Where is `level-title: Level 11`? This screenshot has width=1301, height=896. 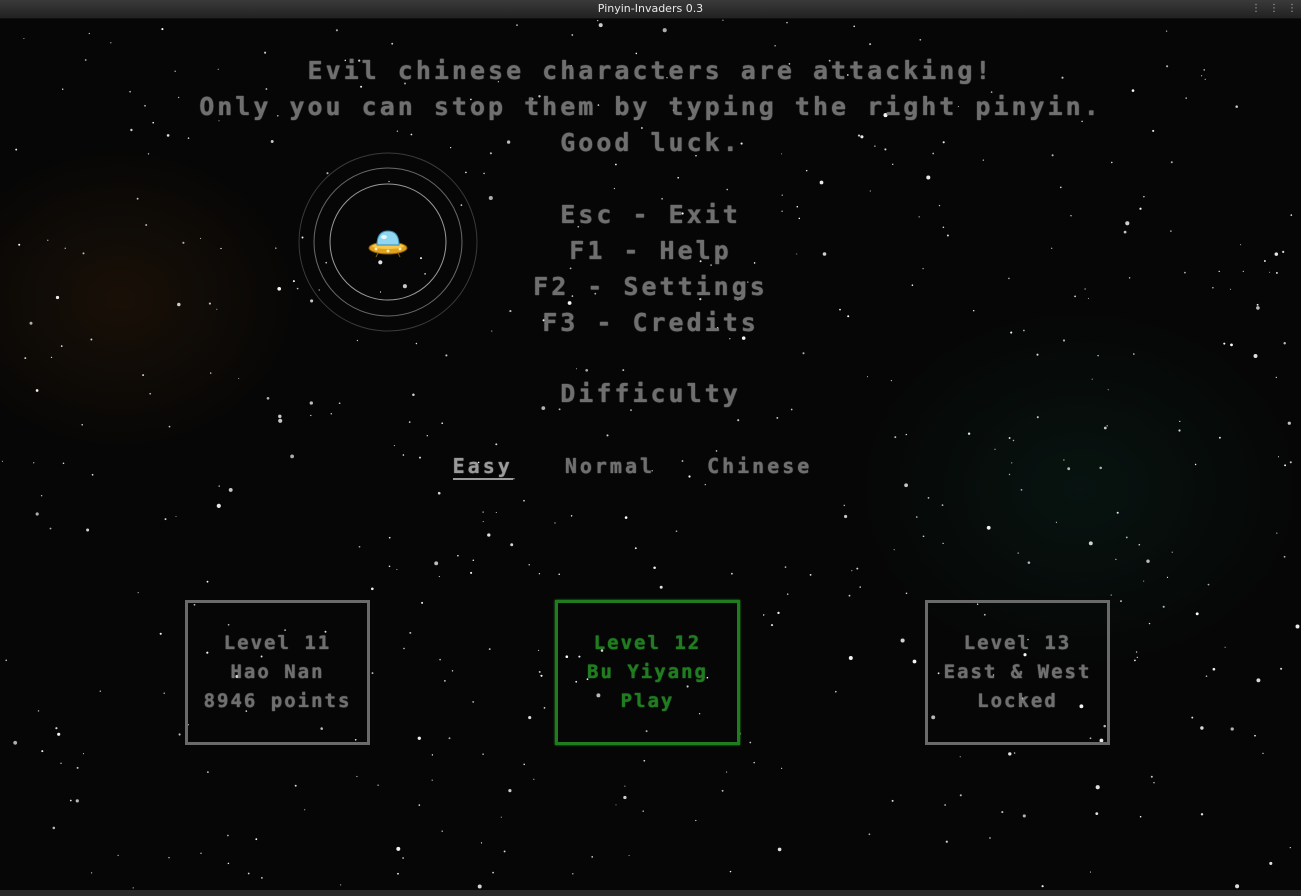 level-title: Level 11 is located at coordinates (277, 643).